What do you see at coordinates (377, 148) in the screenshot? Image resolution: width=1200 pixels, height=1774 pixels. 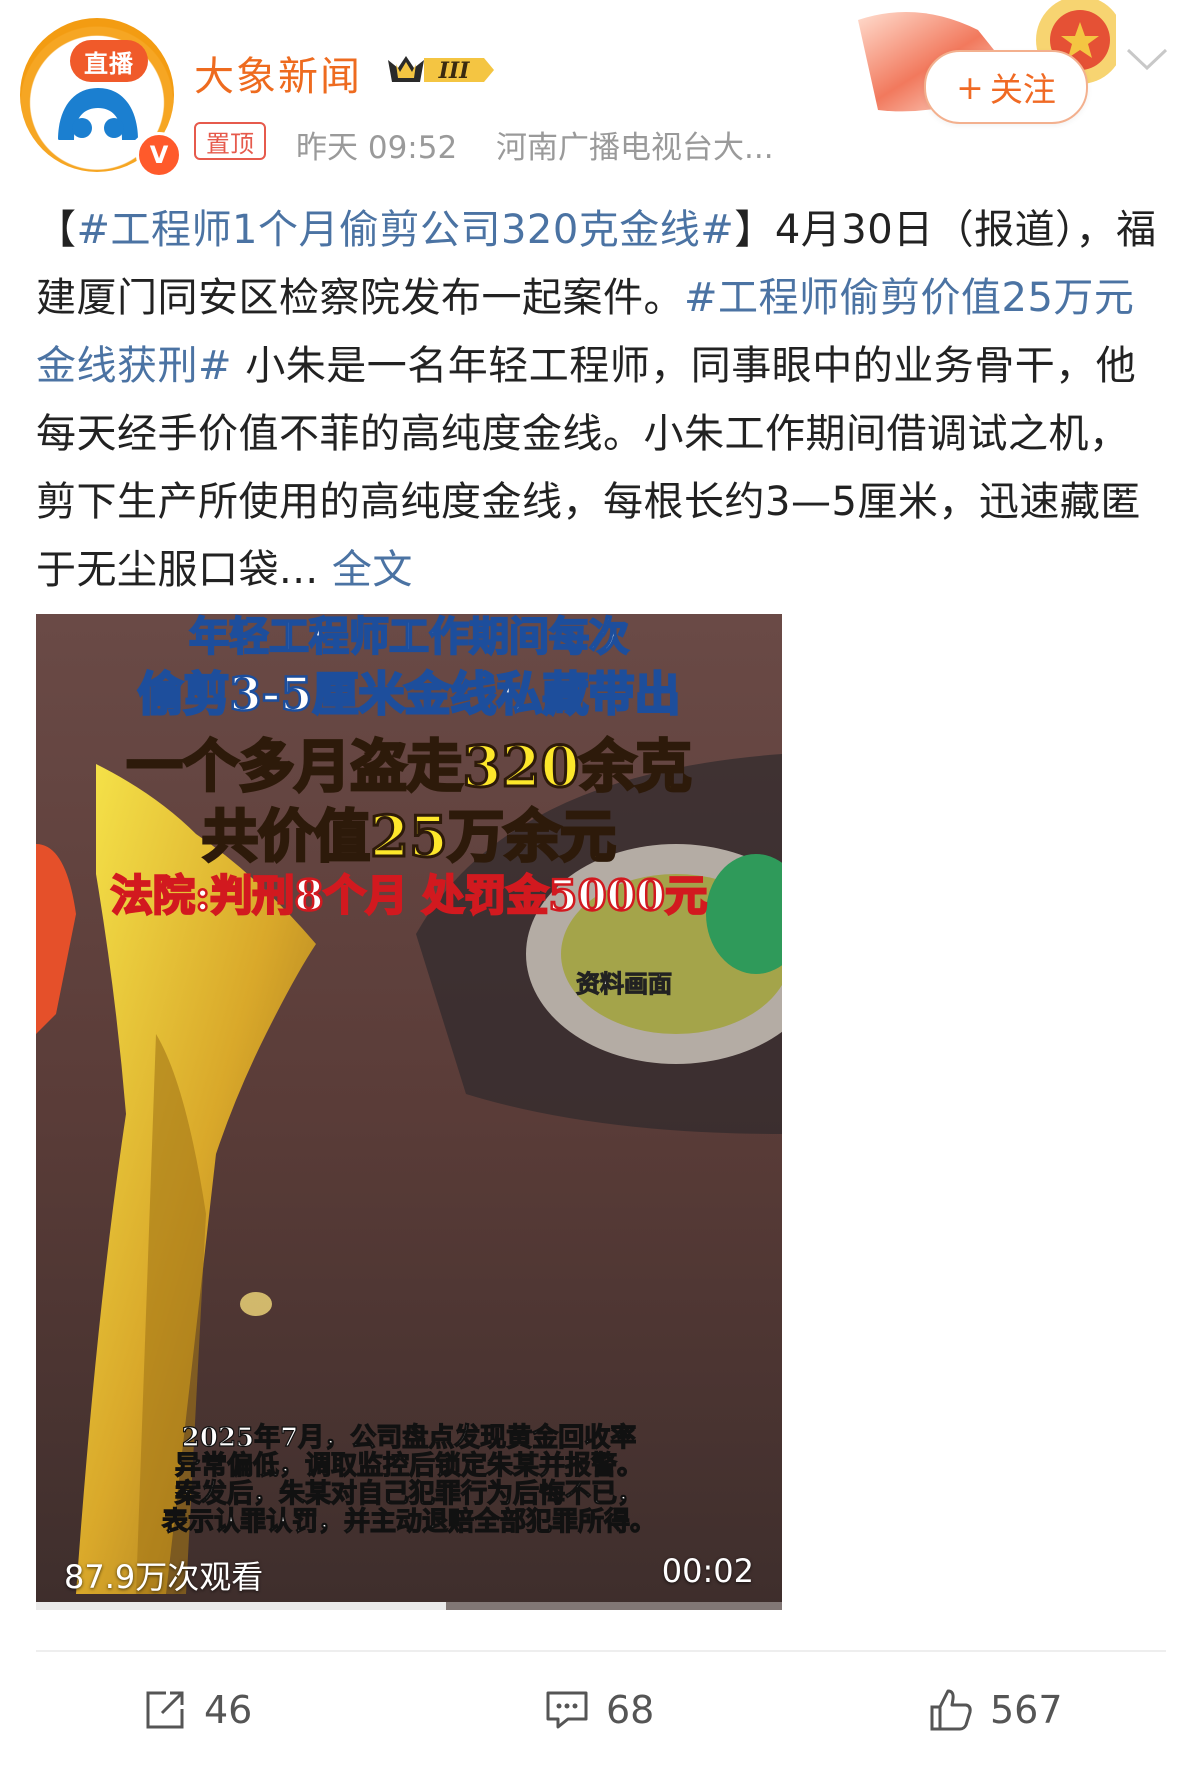 I see `post-time: 昨天 09:52` at bounding box center [377, 148].